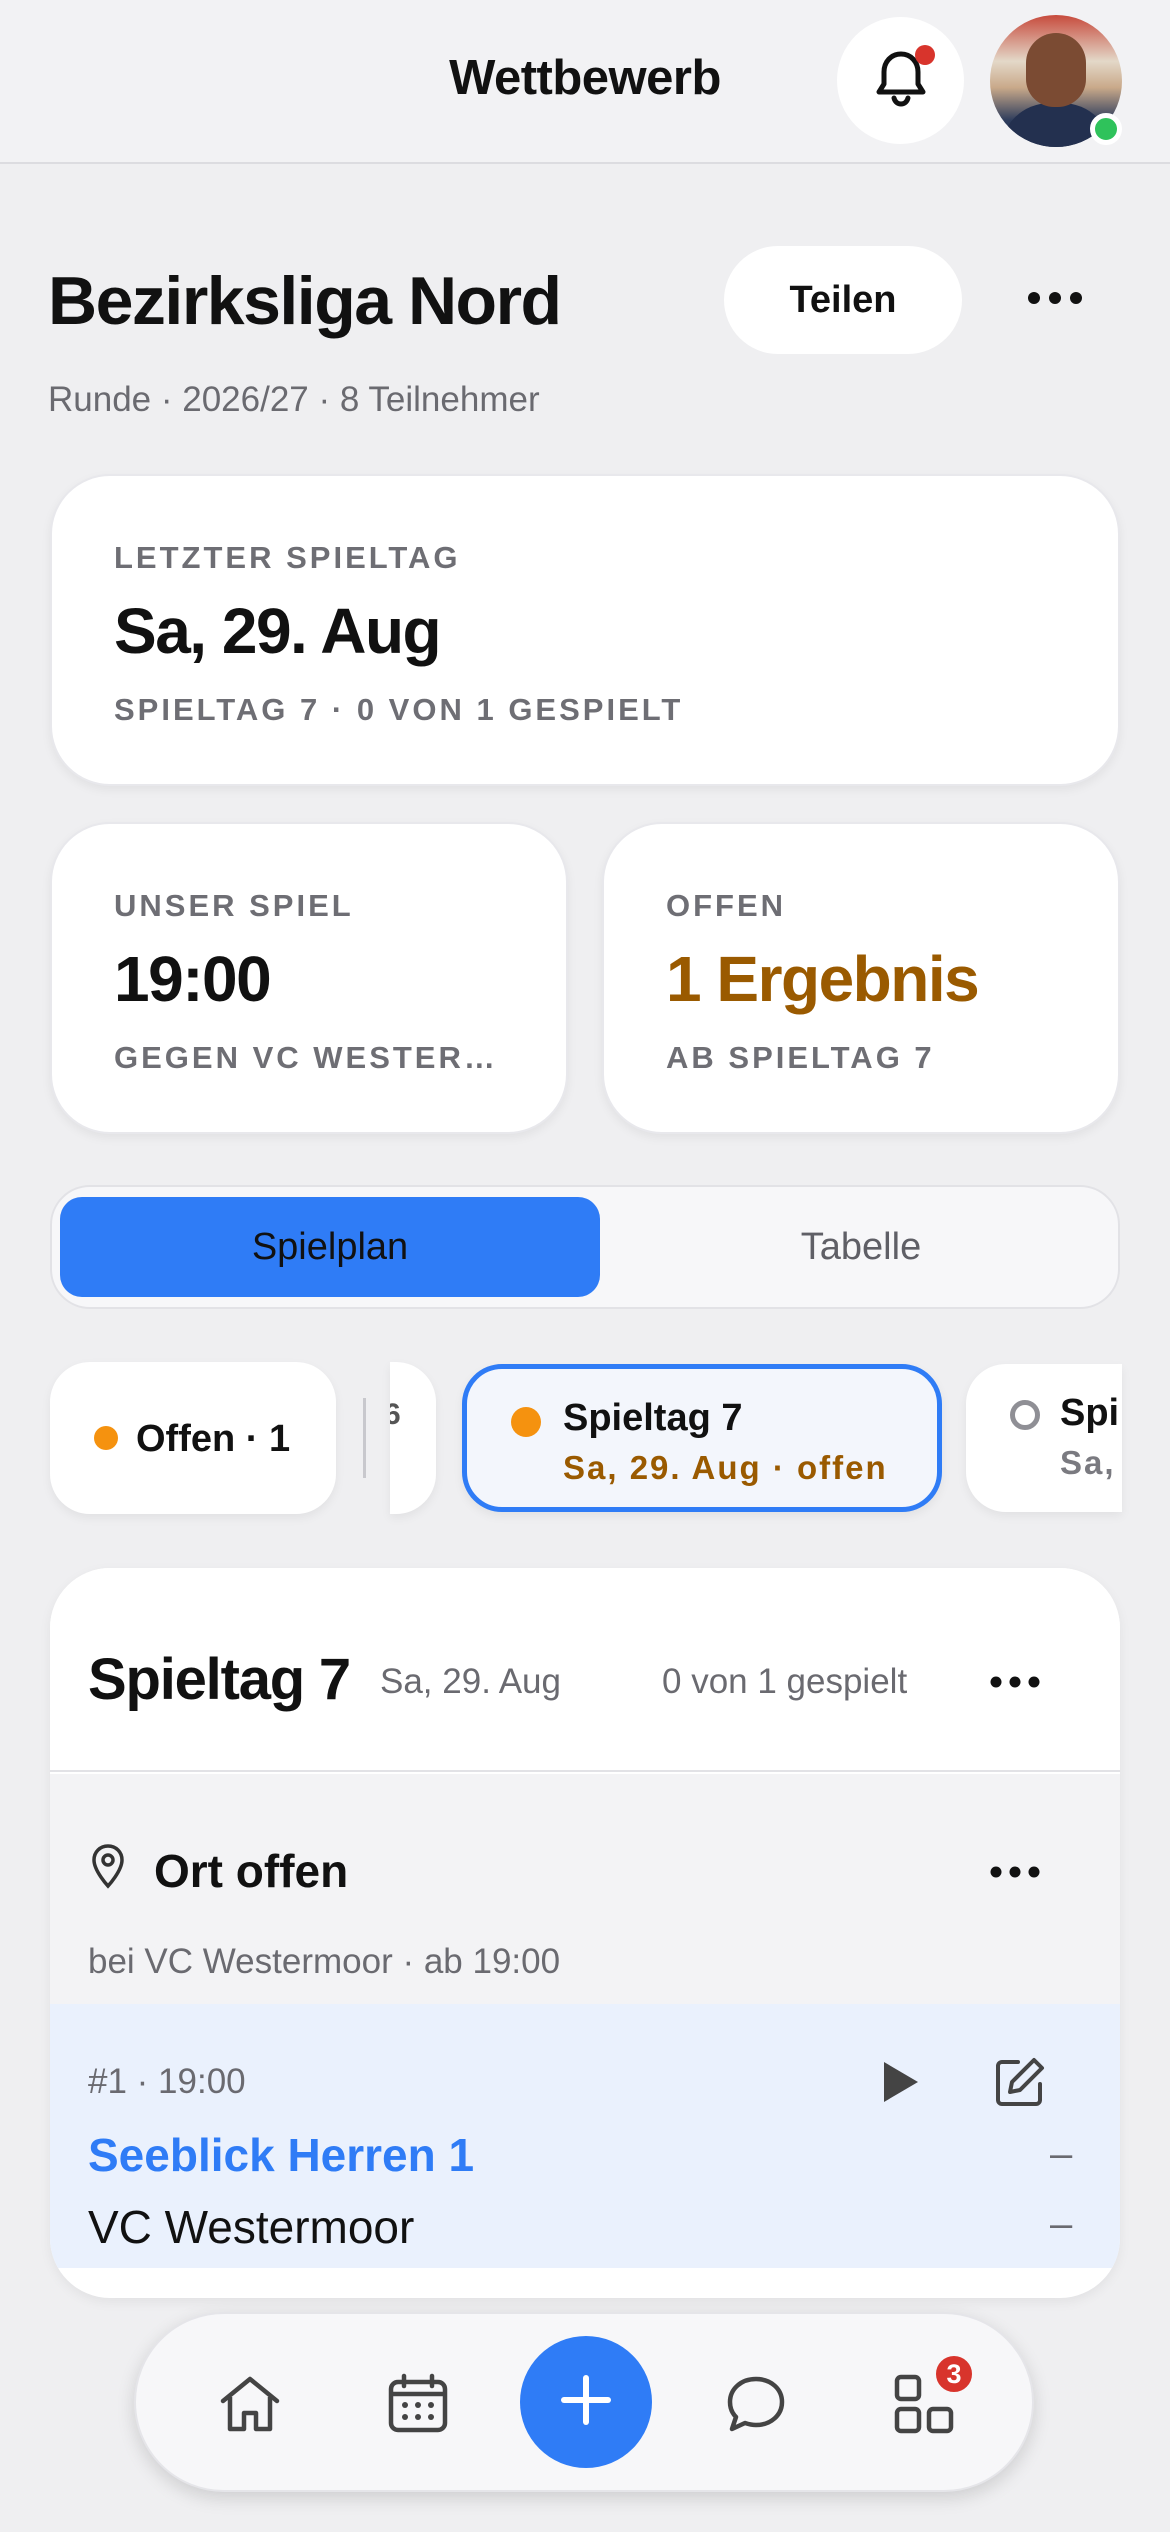 Image resolution: width=1170 pixels, height=2532 pixels. I want to click on chip-title: Spieltag 7, so click(653, 1418).